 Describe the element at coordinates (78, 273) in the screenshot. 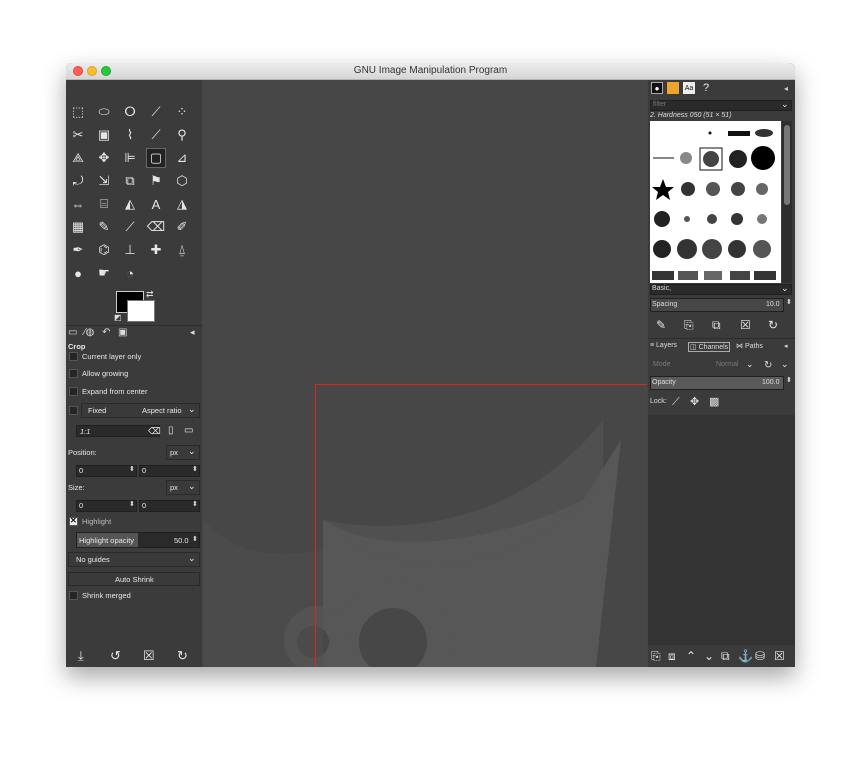

I see `blur-icon: ●` at that location.